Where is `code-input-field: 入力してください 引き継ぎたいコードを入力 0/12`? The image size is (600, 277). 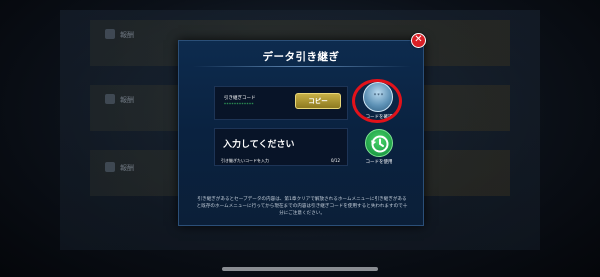 code-input-field: 入力してください 引き継ぎたいコードを入力 0/12 is located at coordinates (281, 147).